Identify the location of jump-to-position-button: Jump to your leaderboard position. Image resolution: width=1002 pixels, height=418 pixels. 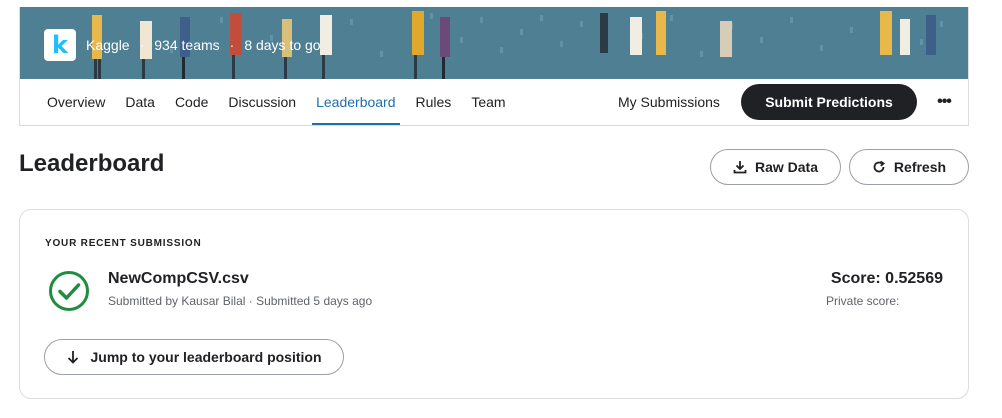
(194, 357).